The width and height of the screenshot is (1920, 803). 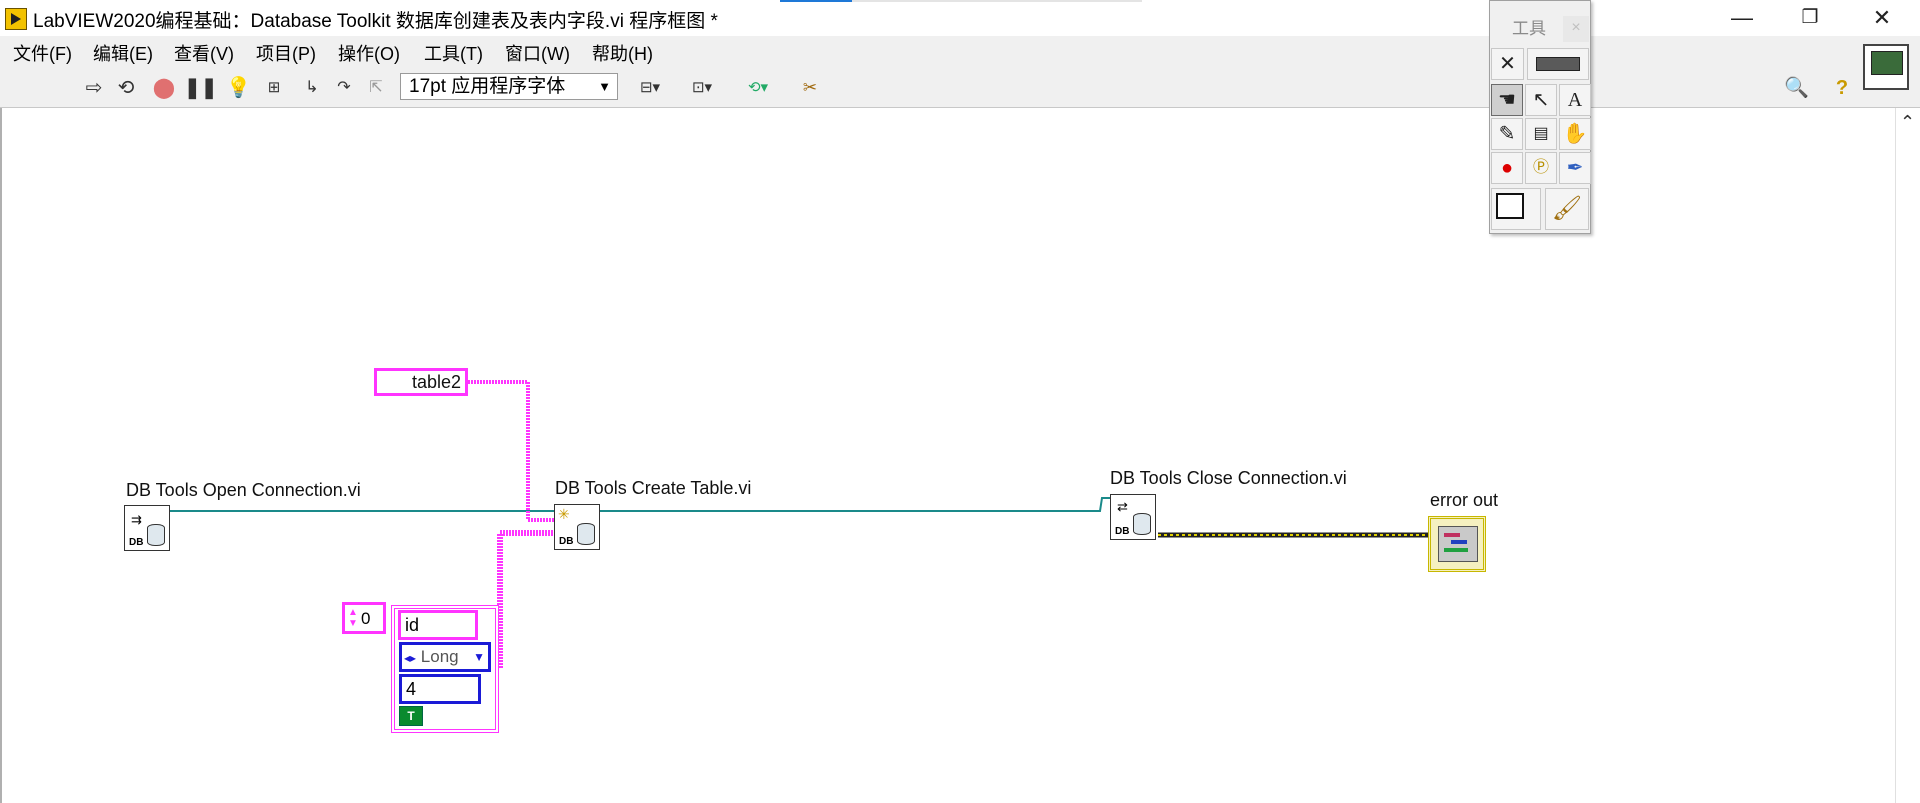 What do you see at coordinates (439, 656) in the screenshot?
I see `data-type-value: Long` at bounding box center [439, 656].